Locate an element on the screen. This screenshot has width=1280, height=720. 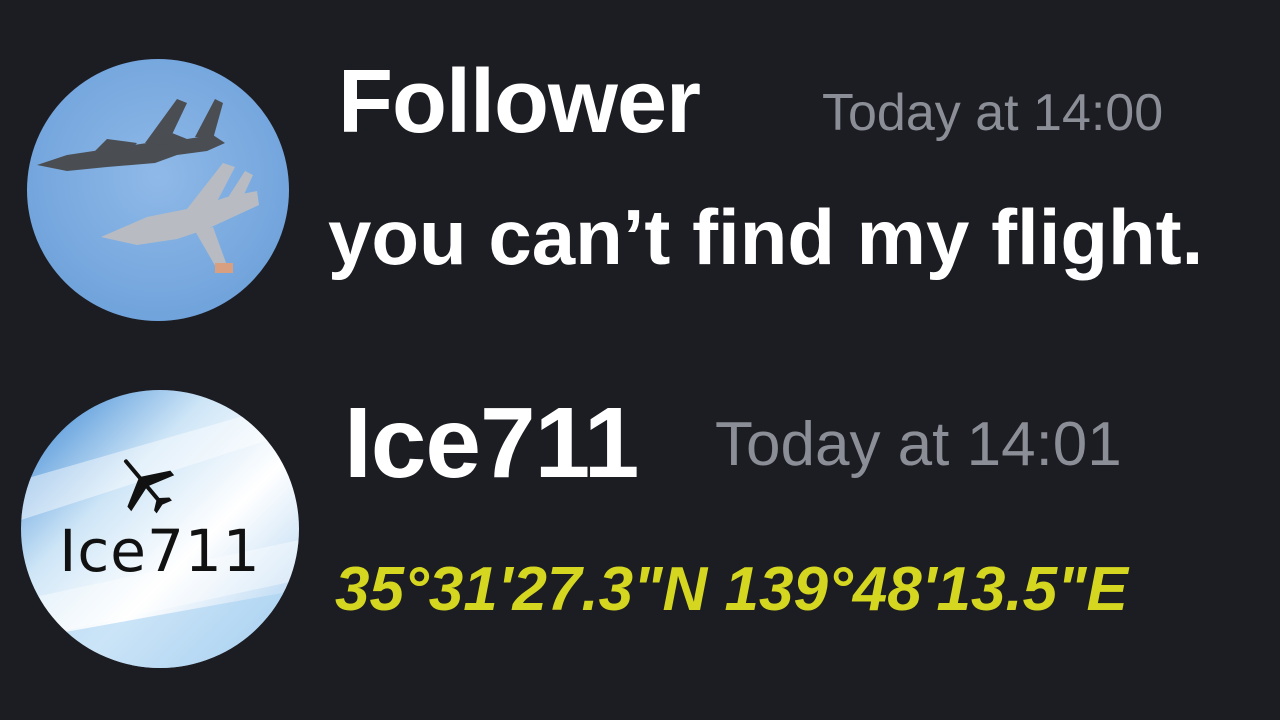
message-author: Follower is located at coordinates (519, 102).